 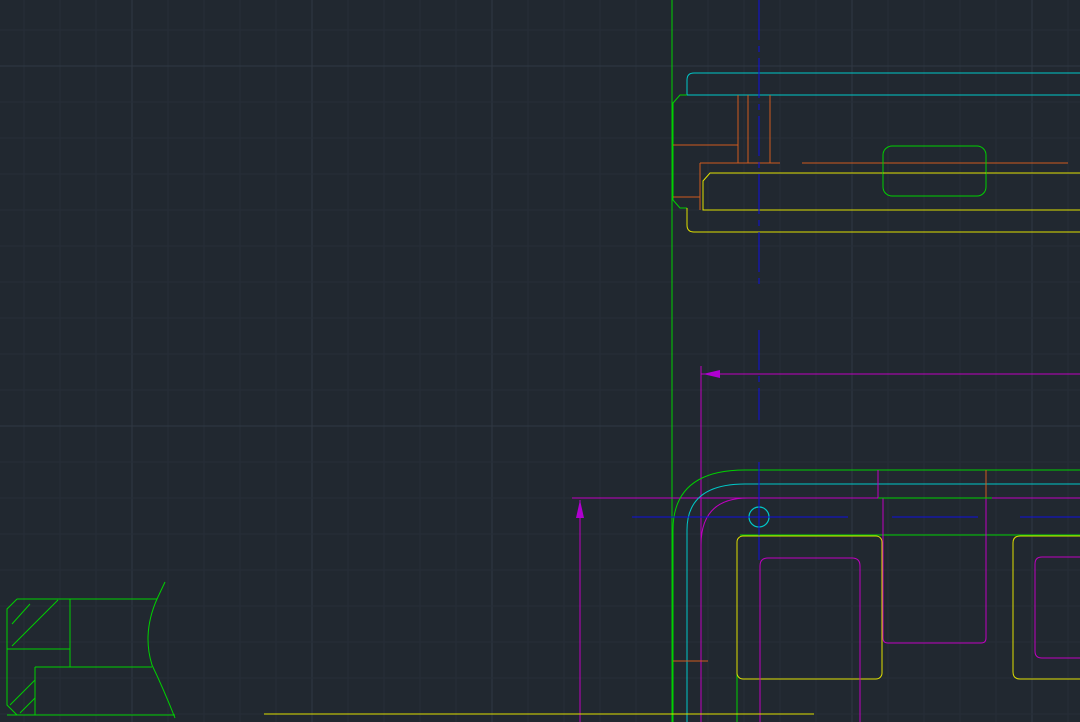 What do you see at coordinates (883, 83) in the screenshot?
I see `top-rail-outer-edge` at bounding box center [883, 83].